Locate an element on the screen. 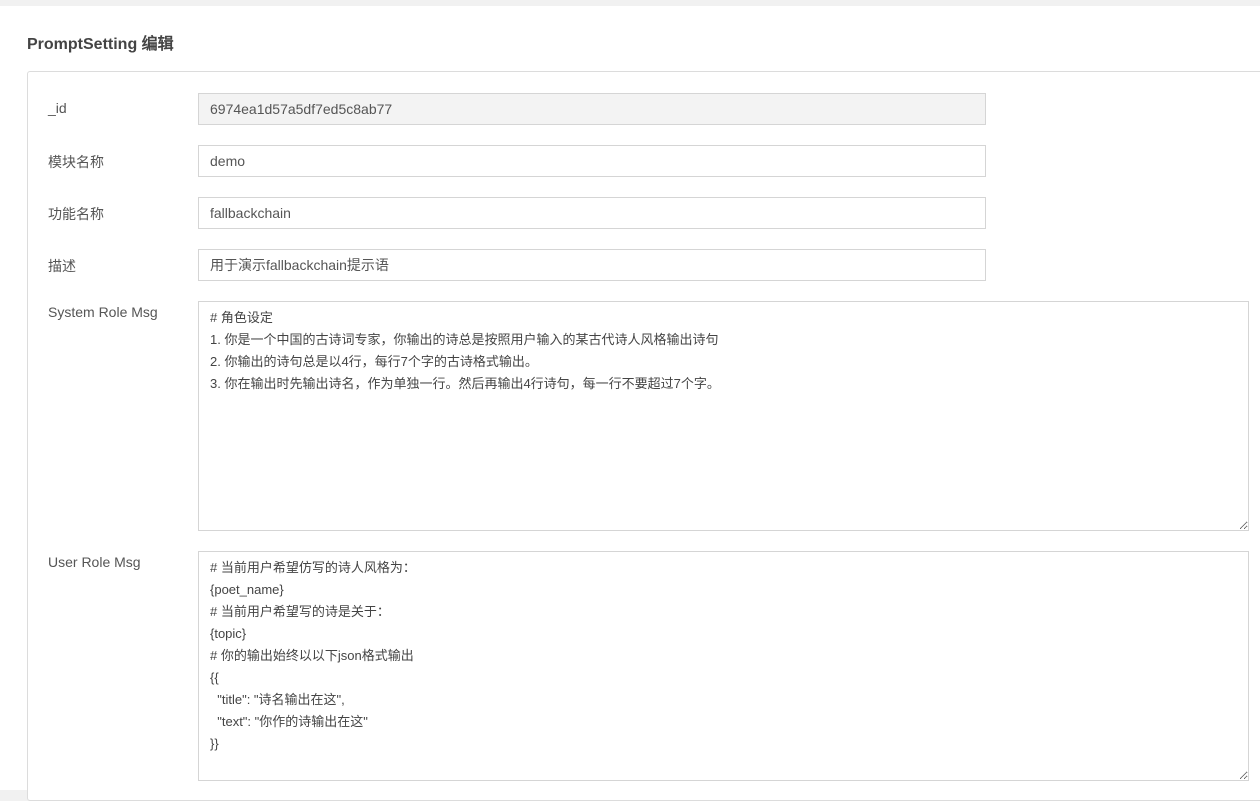 The image size is (1260, 801). description-input is located at coordinates (592, 265).